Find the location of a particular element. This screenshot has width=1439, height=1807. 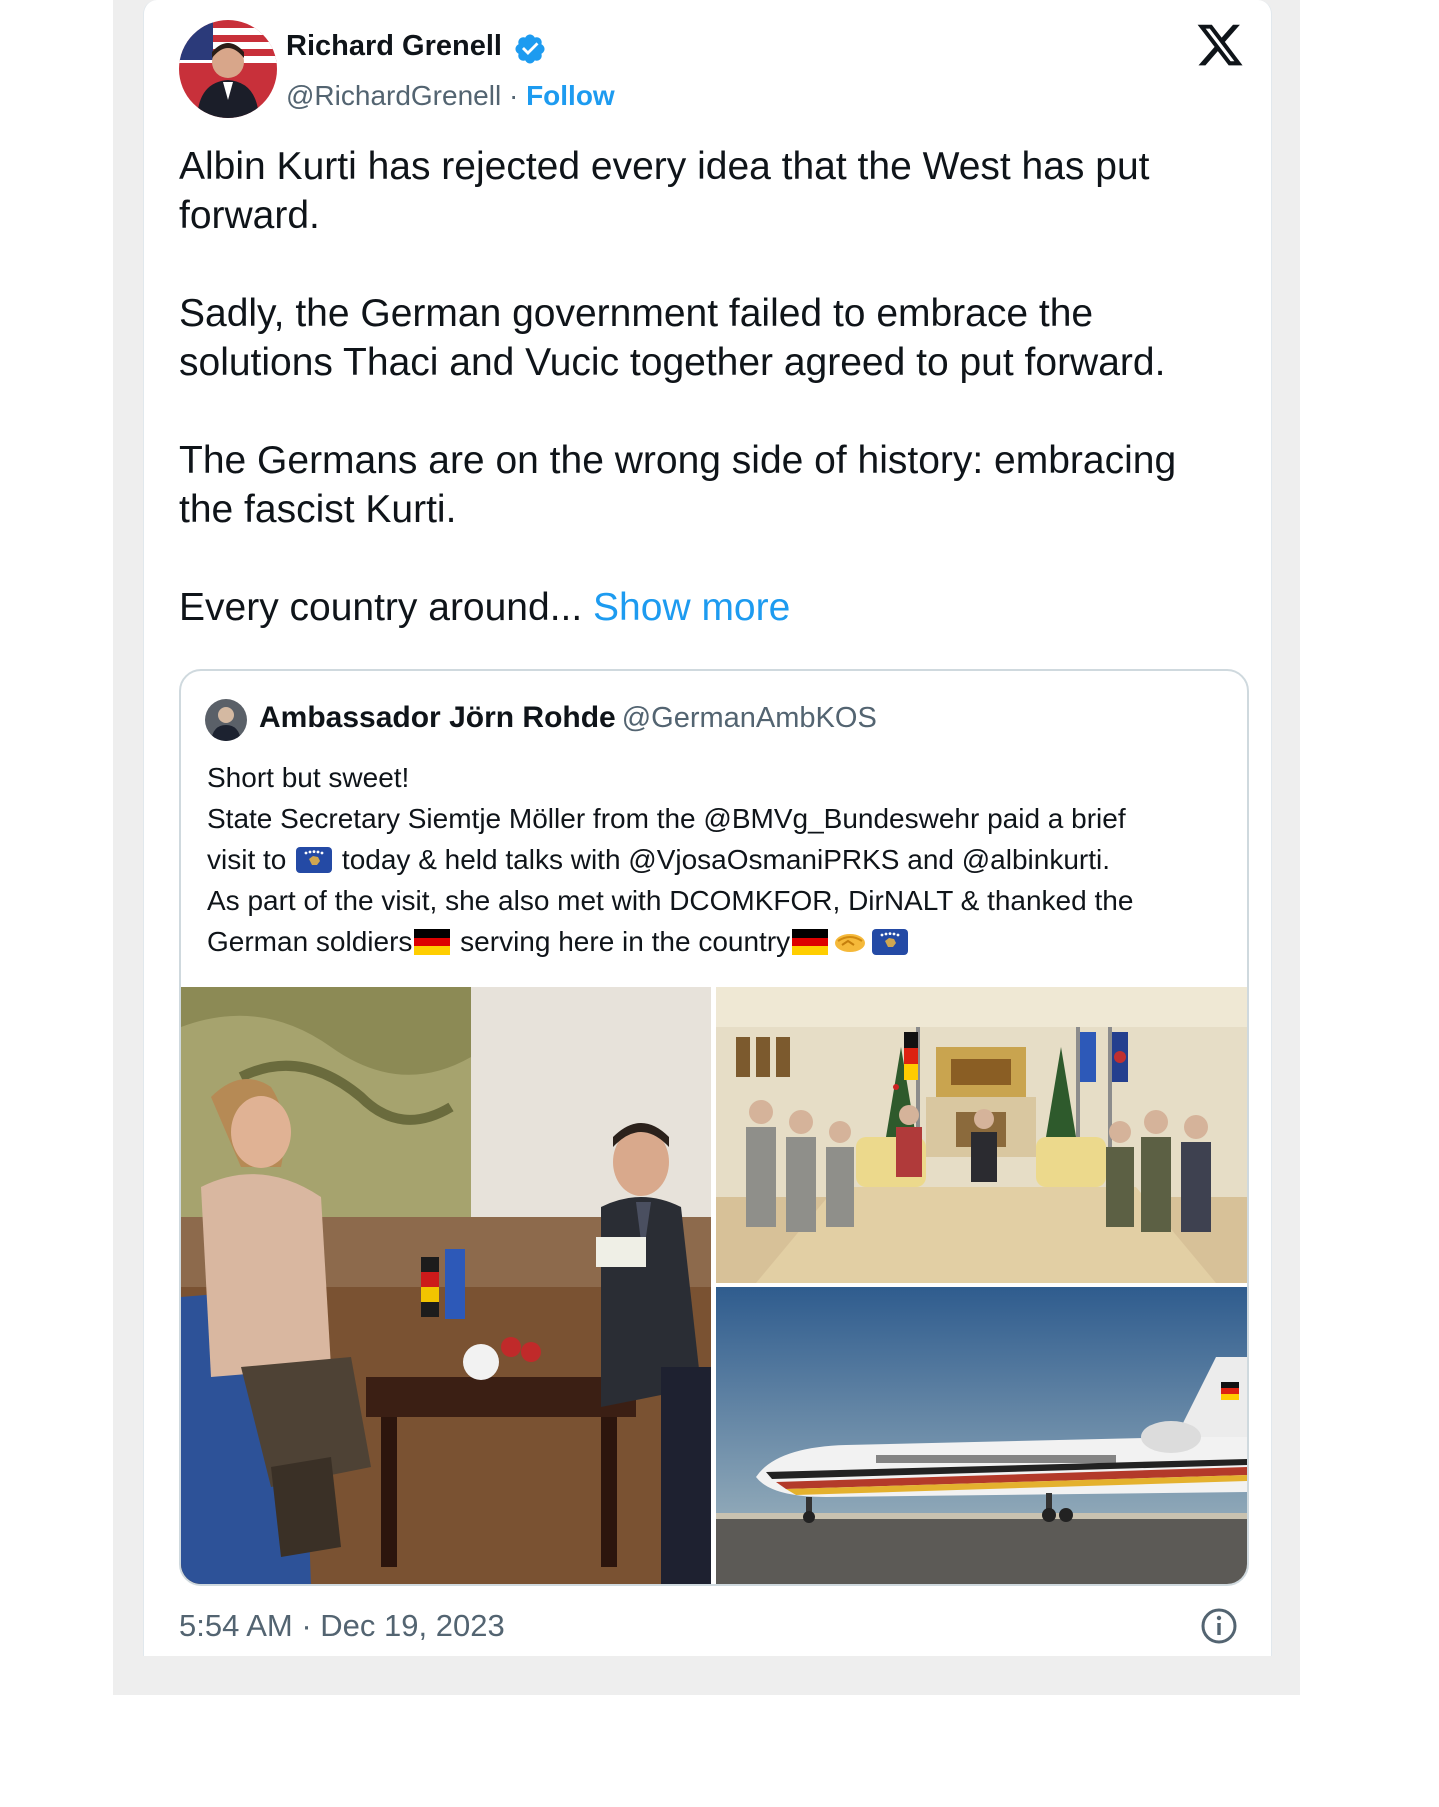

quoted-author-line: Ambassador Jörn Rohde @GermanAmbKOS is located at coordinates (568, 718).